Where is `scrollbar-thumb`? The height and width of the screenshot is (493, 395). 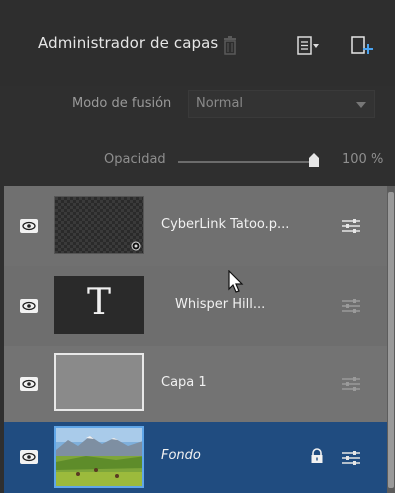 scrollbar-thumb is located at coordinates (391, 340).